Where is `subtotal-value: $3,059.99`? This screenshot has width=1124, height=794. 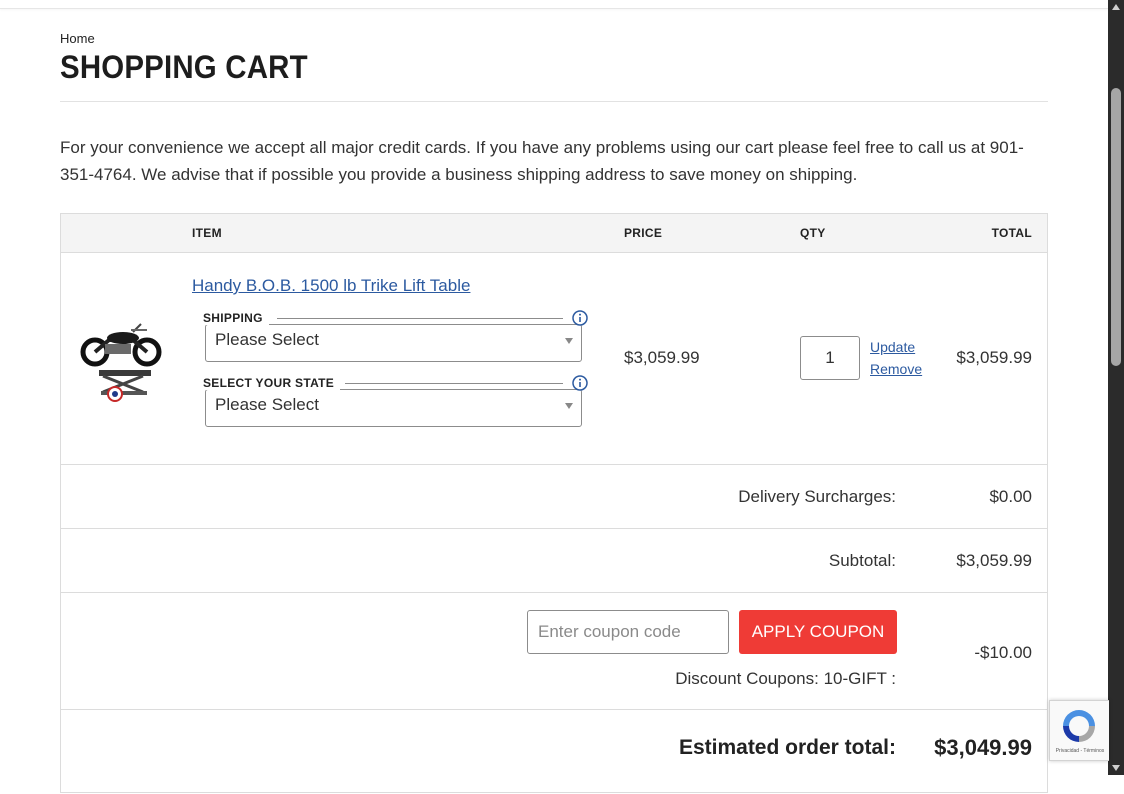
subtotal-value: $3,059.99 is located at coordinates (994, 560).